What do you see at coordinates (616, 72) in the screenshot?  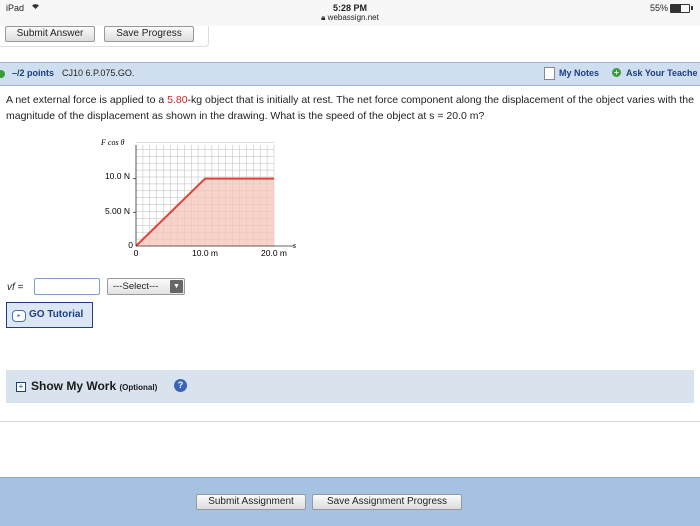 I see `plus-icon: +` at bounding box center [616, 72].